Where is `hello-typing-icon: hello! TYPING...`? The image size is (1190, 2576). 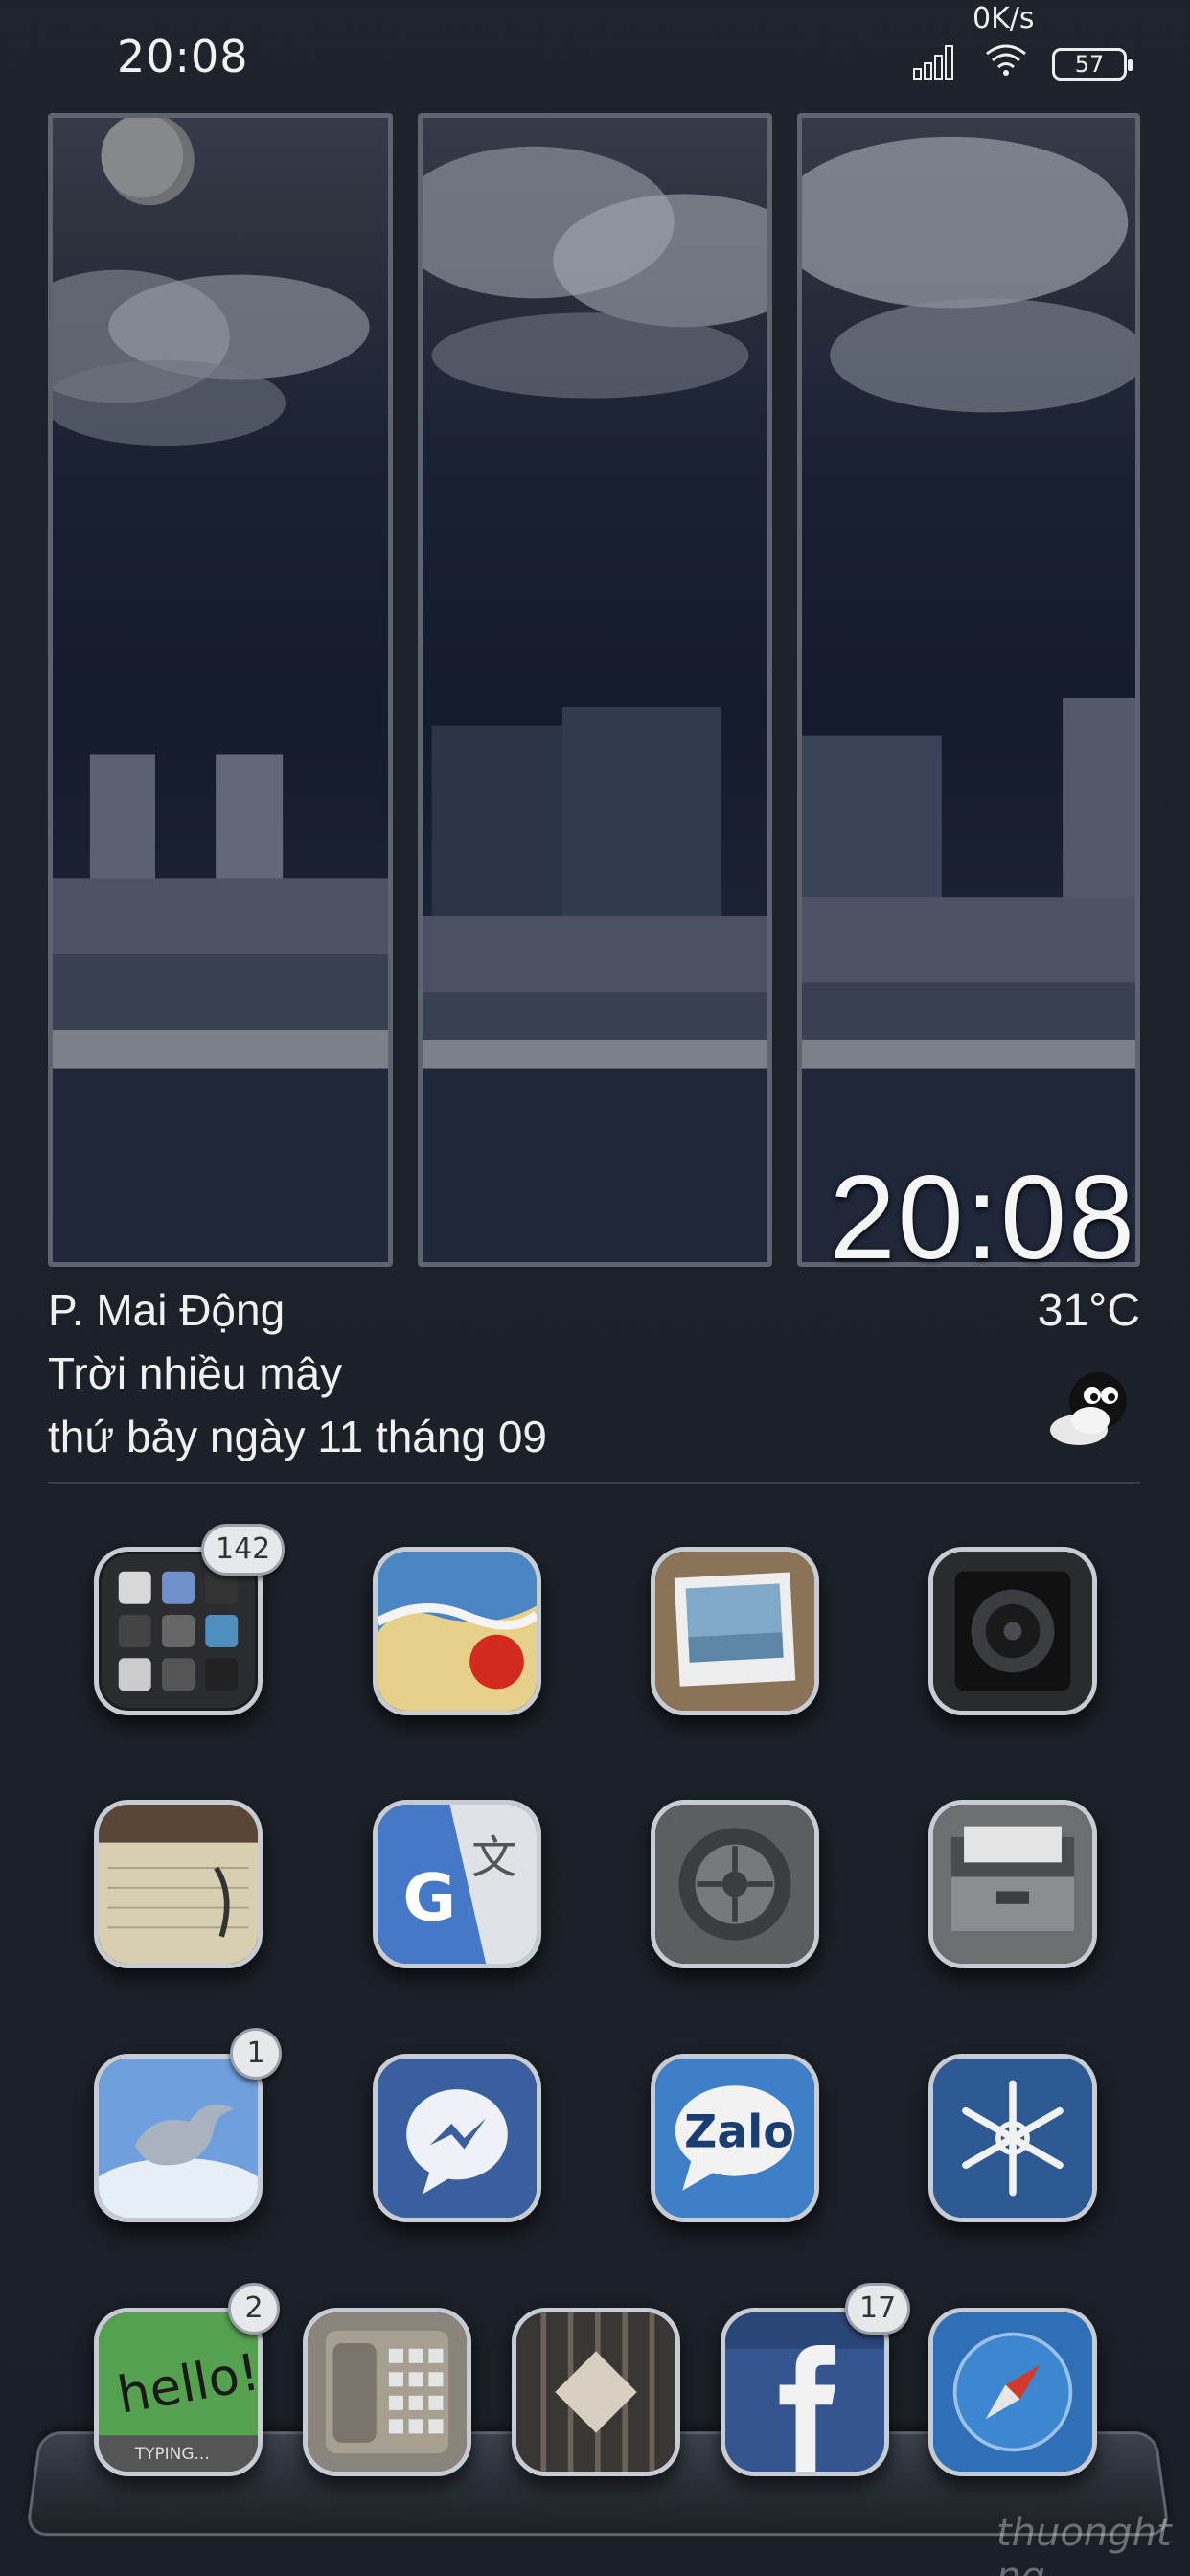 hello-typing-icon: hello! TYPING... is located at coordinates (179, 2392).